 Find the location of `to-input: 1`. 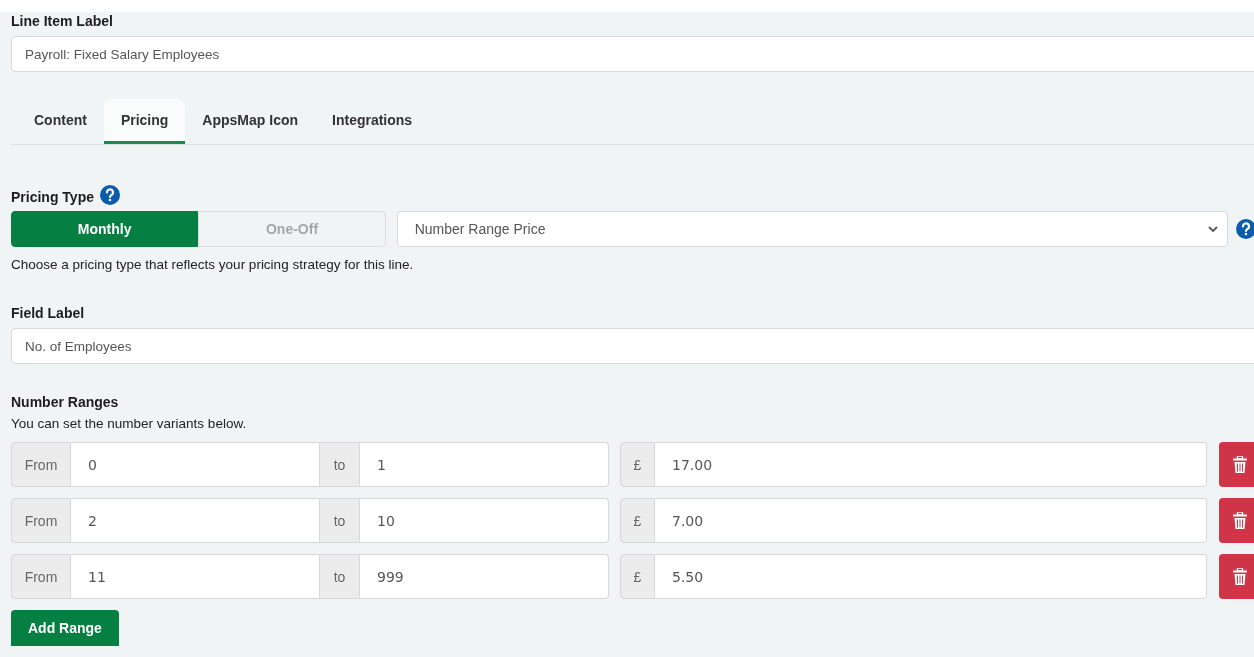

to-input: 1 is located at coordinates (484, 464).